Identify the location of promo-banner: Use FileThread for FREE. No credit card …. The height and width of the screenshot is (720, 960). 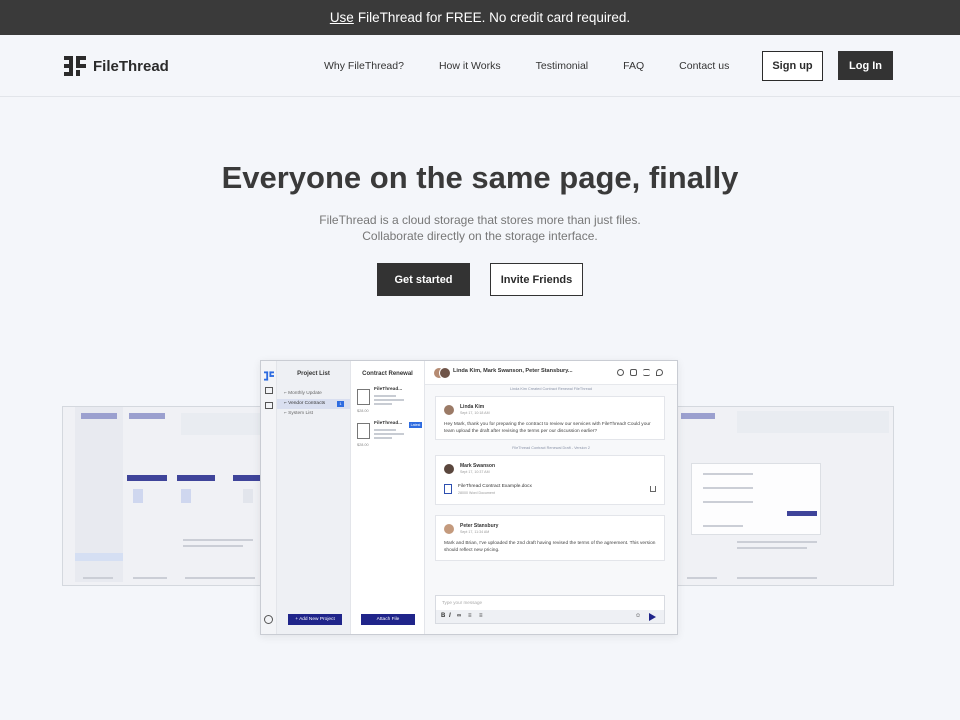
(480, 17).